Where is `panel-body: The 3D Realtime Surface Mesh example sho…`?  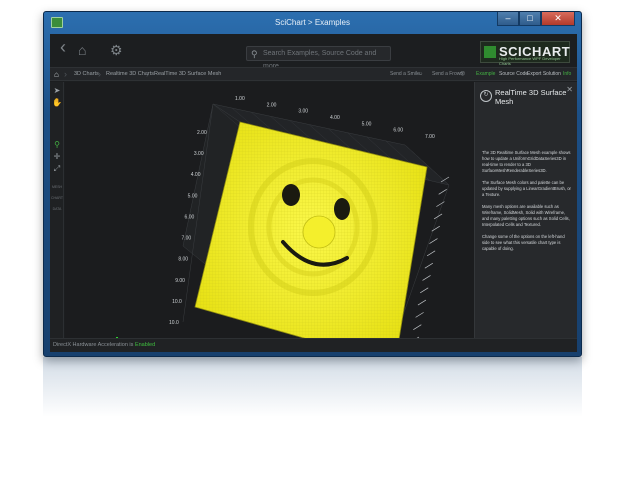 panel-body: The 3D Realtime Surface Mesh example sho… is located at coordinates (527, 204).